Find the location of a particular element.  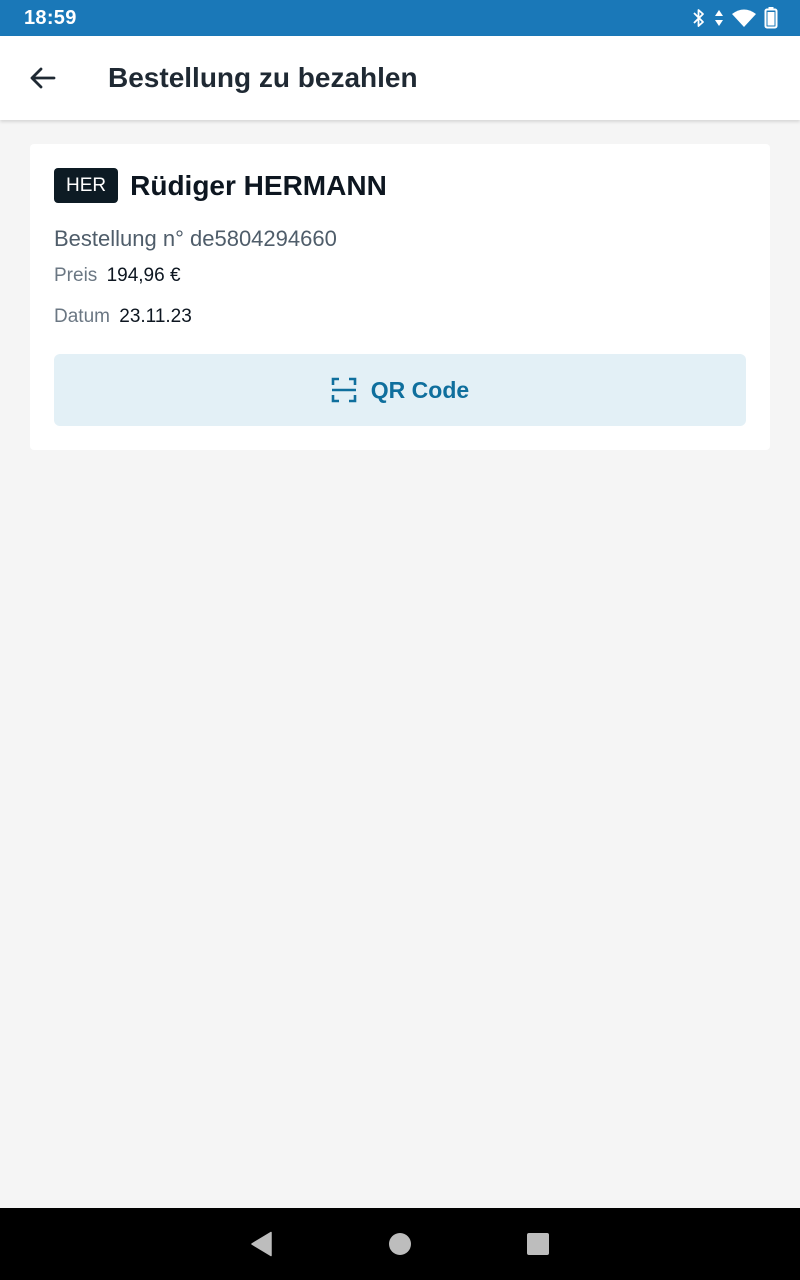

price-row: Preis 194,96 € is located at coordinates (117, 276).